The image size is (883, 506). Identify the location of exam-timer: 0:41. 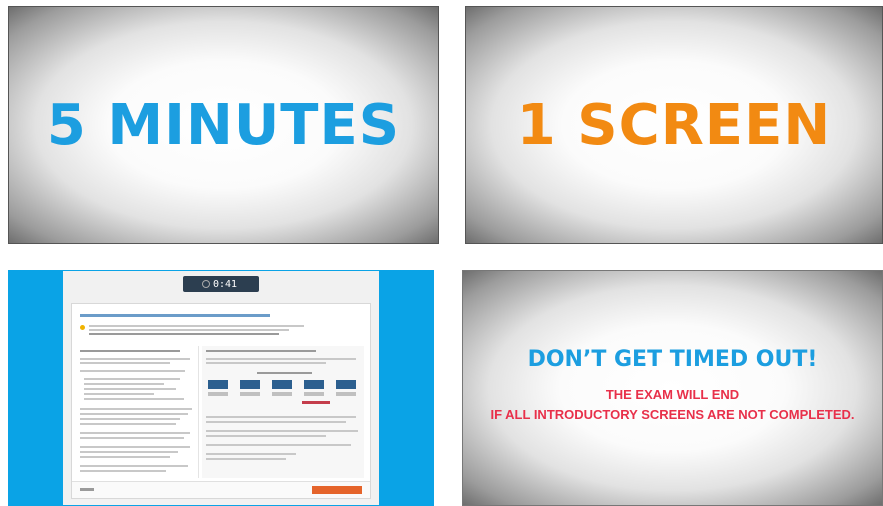
(221, 284).